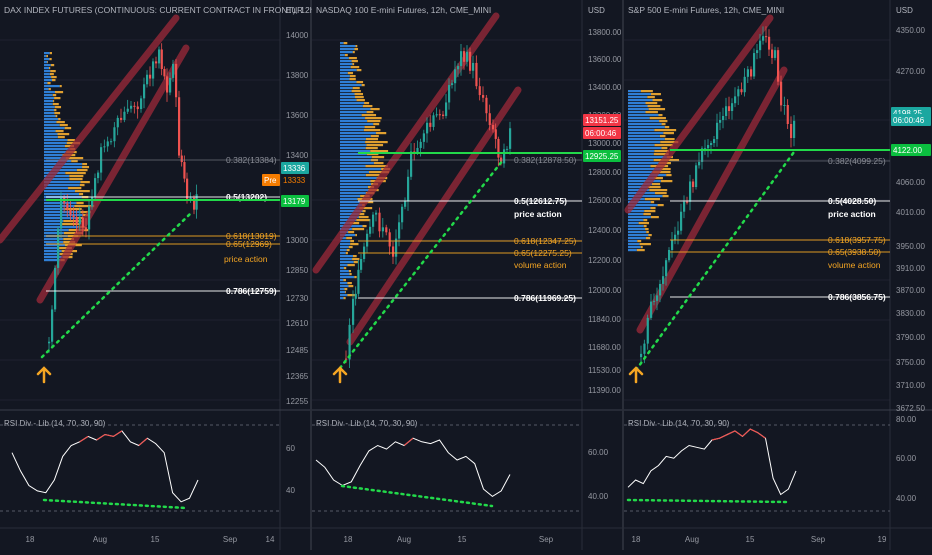  What do you see at coordinates (679, 423) in the screenshot?
I see `indicator-title: RSI Div - Lib (14, 70, 30, 90)` at bounding box center [679, 423].